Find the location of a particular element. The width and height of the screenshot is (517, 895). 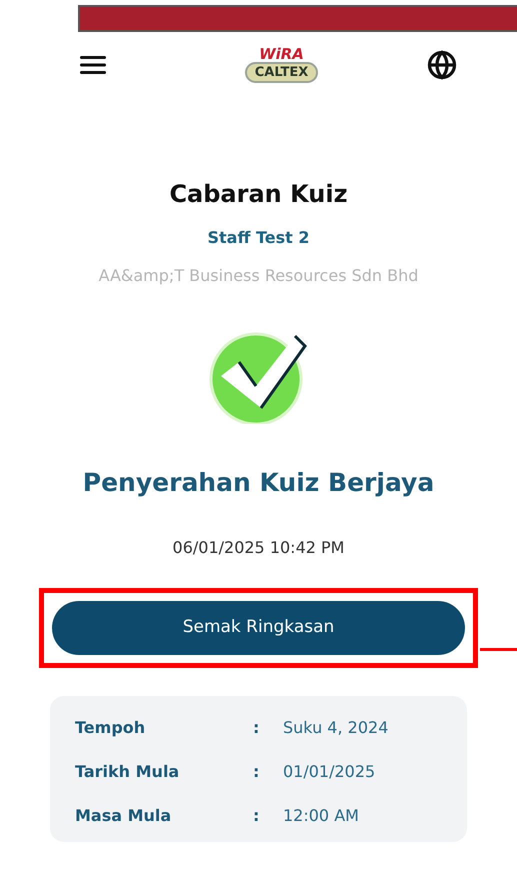

globe-icon is located at coordinates (441, 65).